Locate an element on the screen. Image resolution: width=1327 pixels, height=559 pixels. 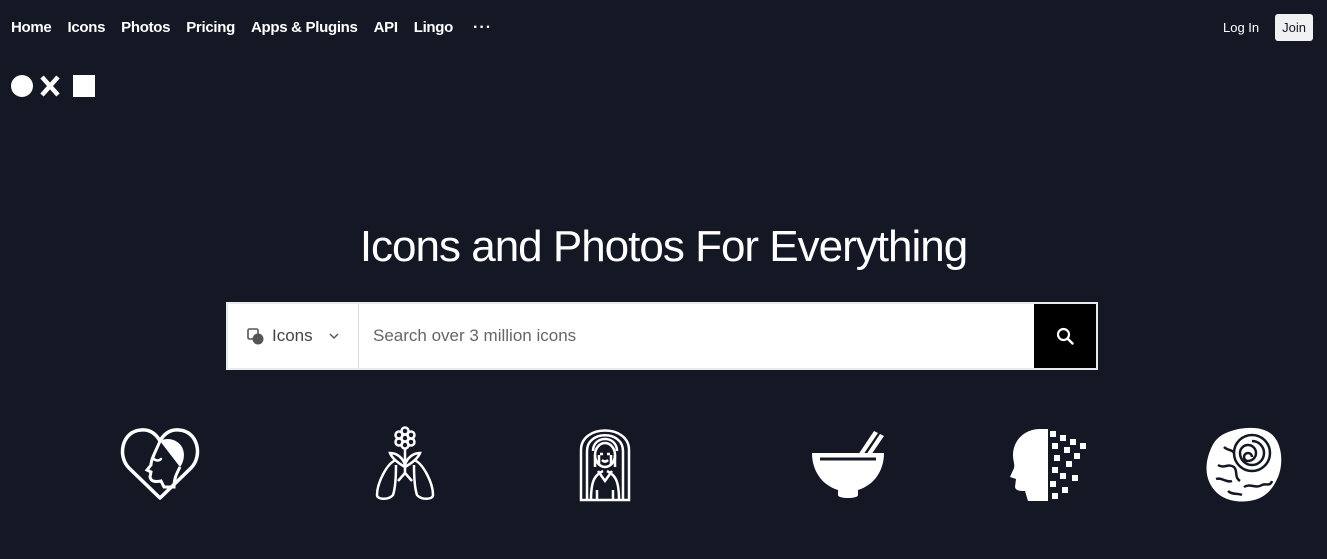
woman-arch-icon is located at coordinates (605, 465).